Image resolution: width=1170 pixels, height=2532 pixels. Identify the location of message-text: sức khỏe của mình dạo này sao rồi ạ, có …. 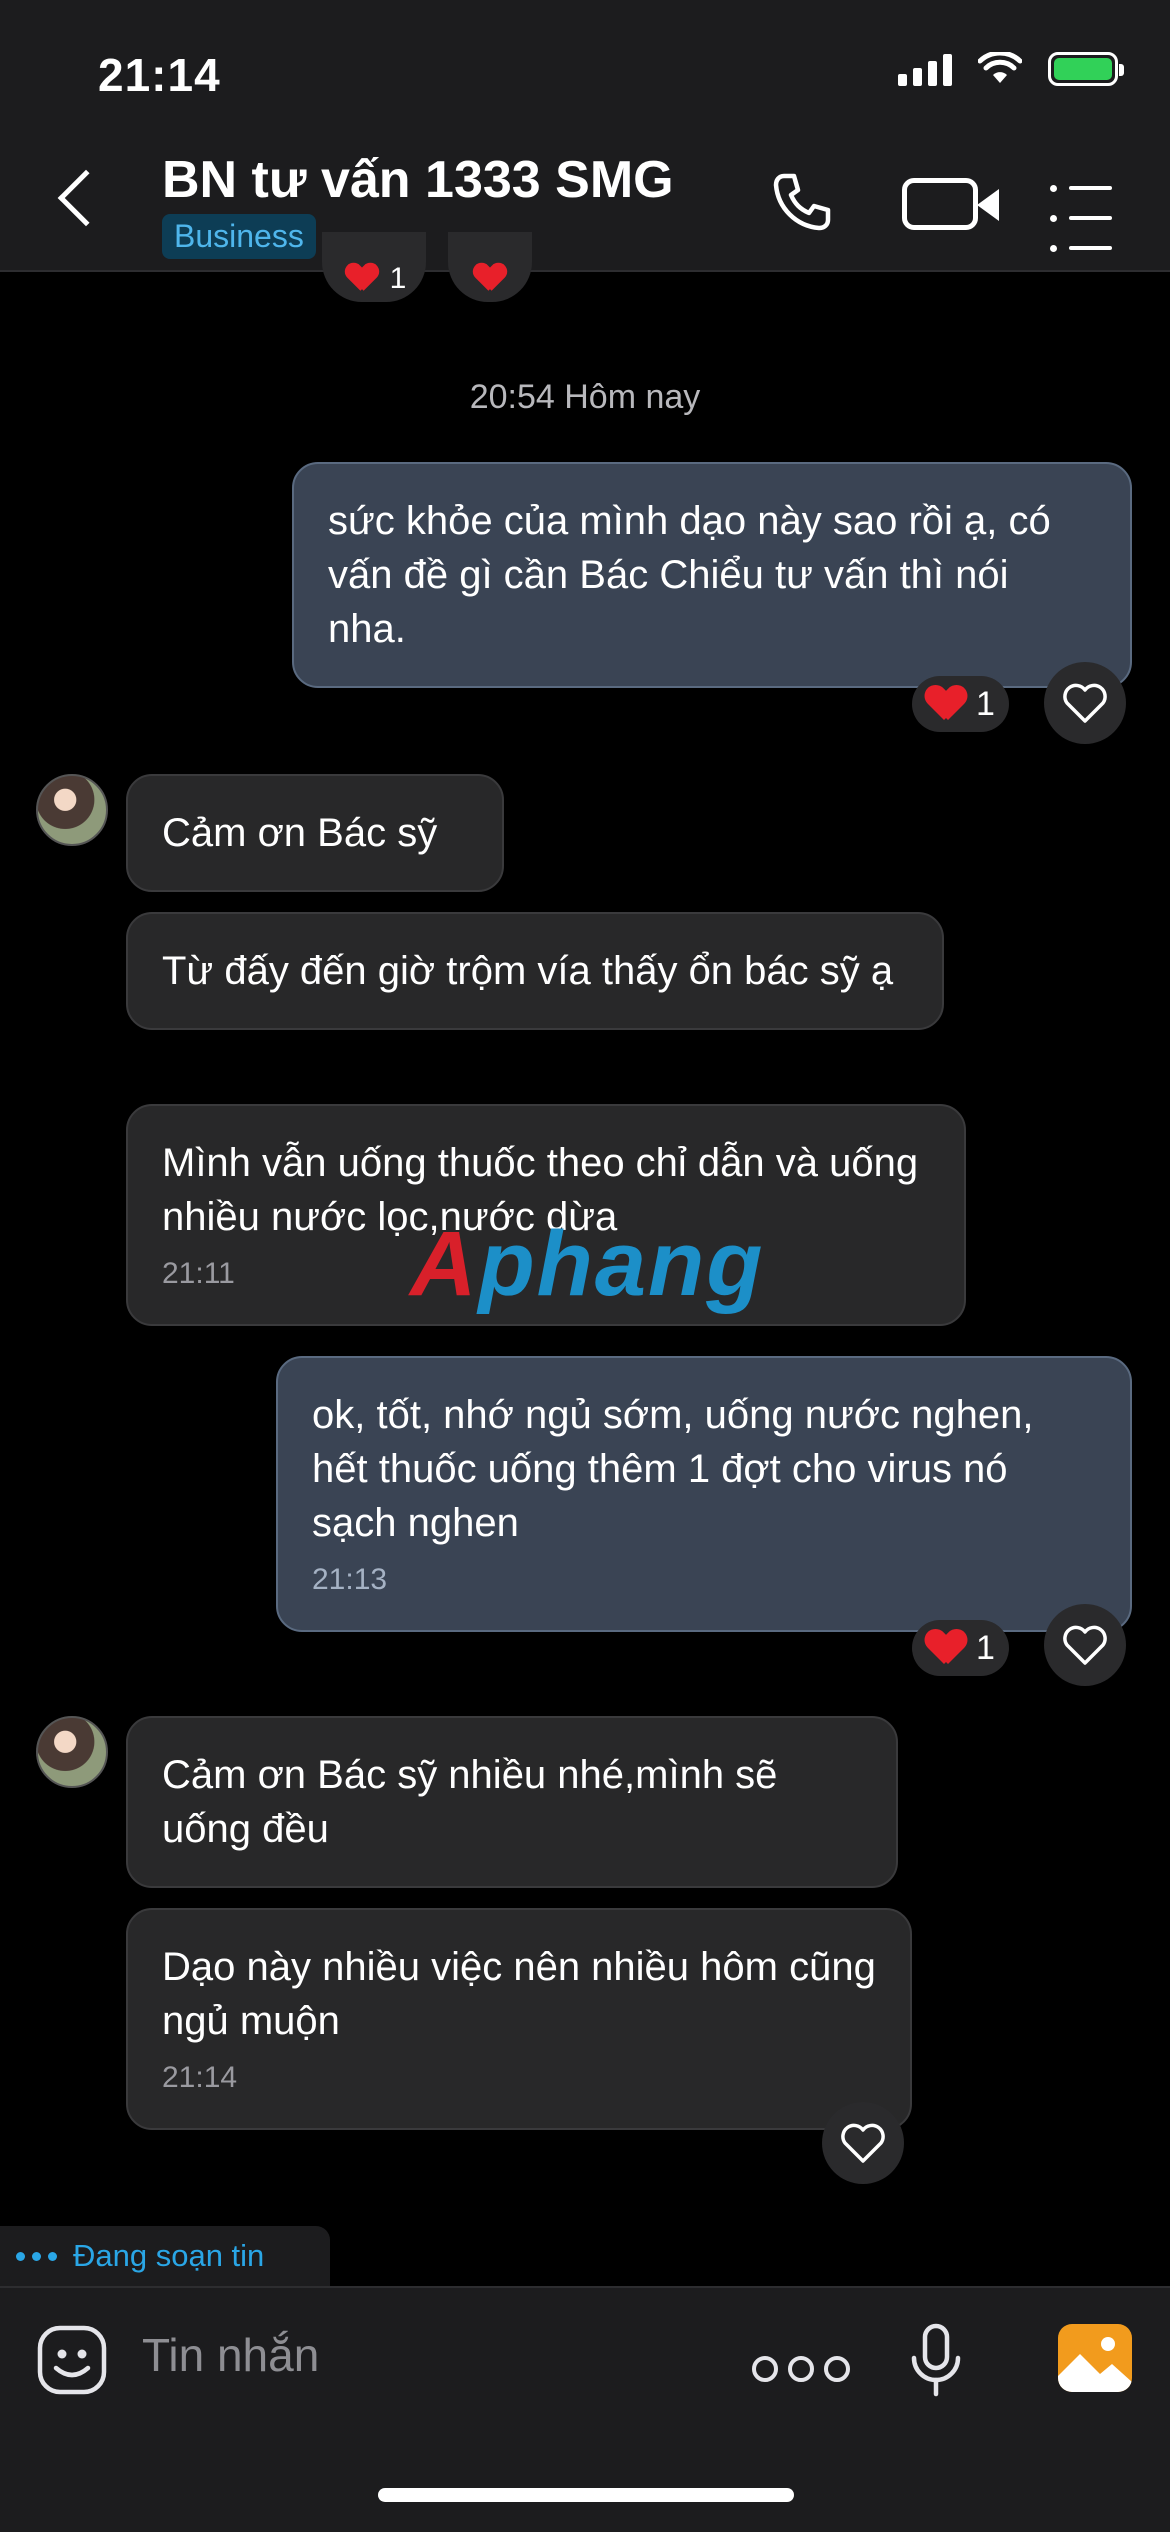
(689, 575).